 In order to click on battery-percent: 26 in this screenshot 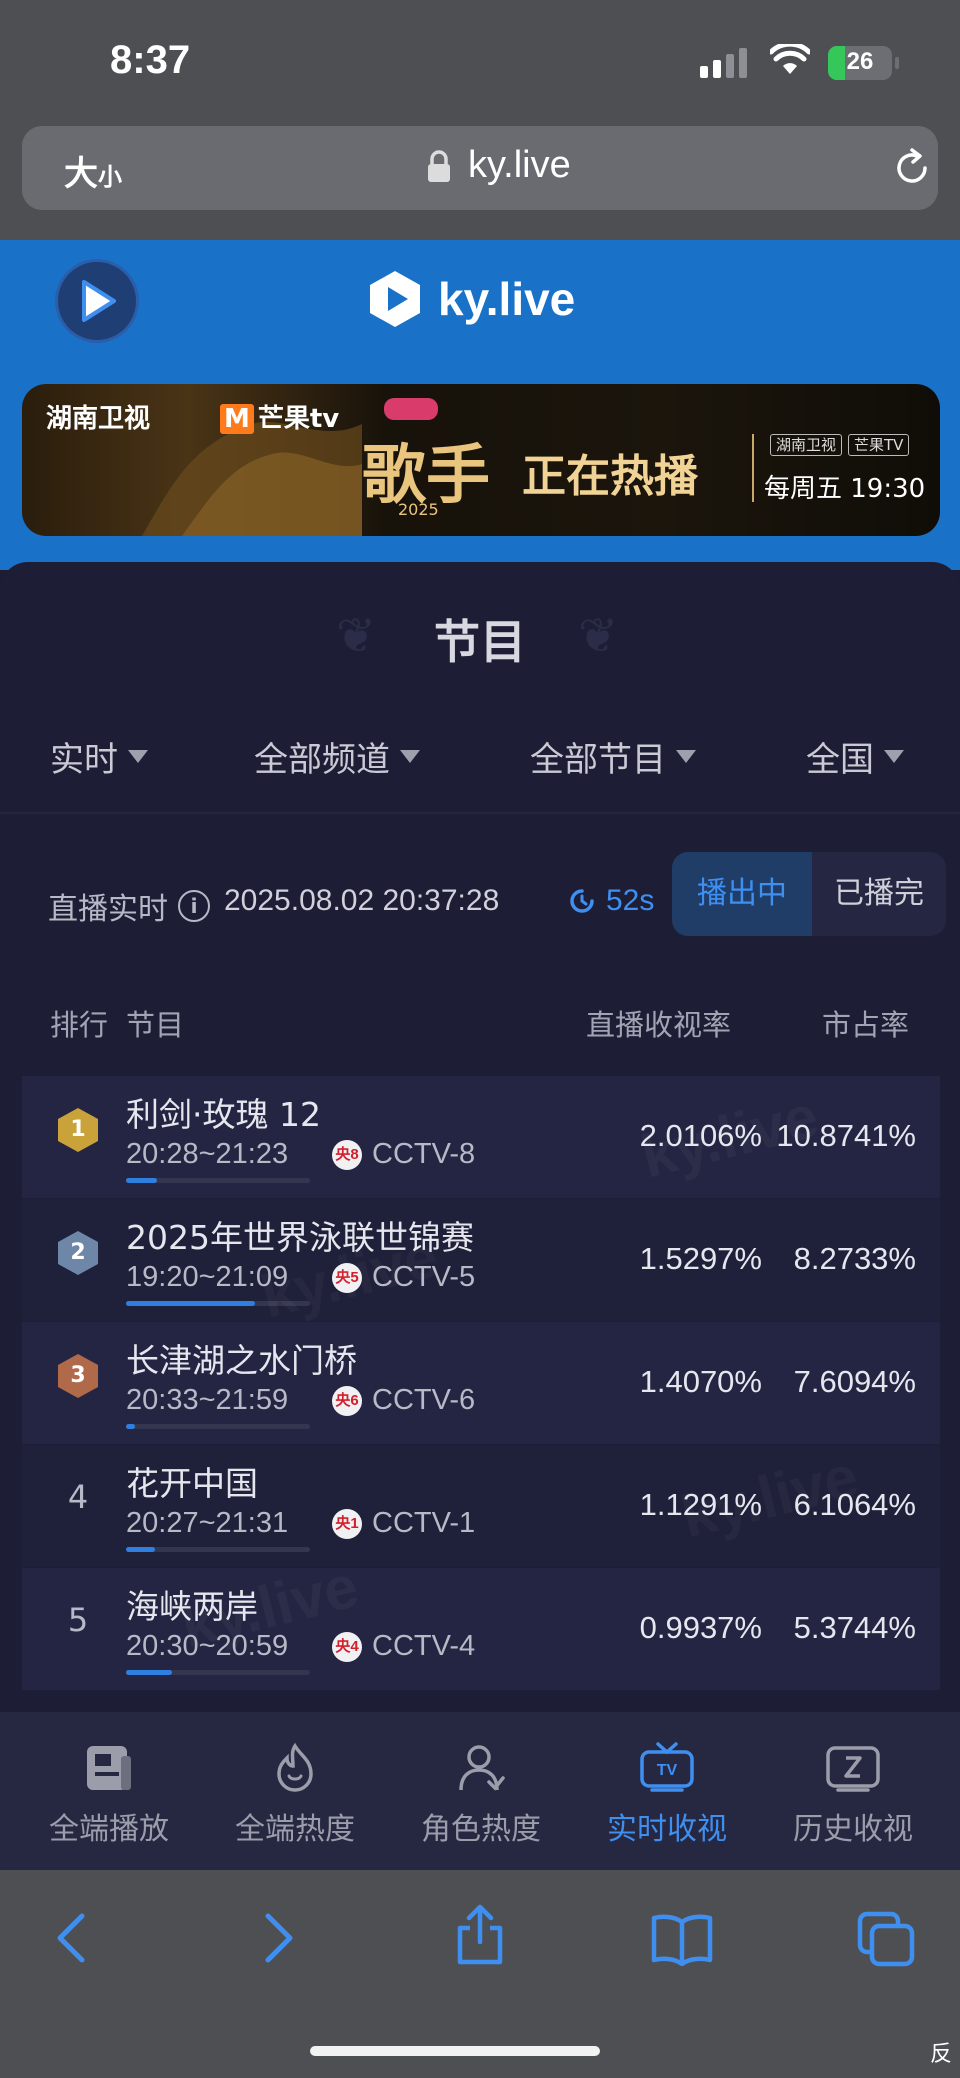, I will do `click(860, 61)`.